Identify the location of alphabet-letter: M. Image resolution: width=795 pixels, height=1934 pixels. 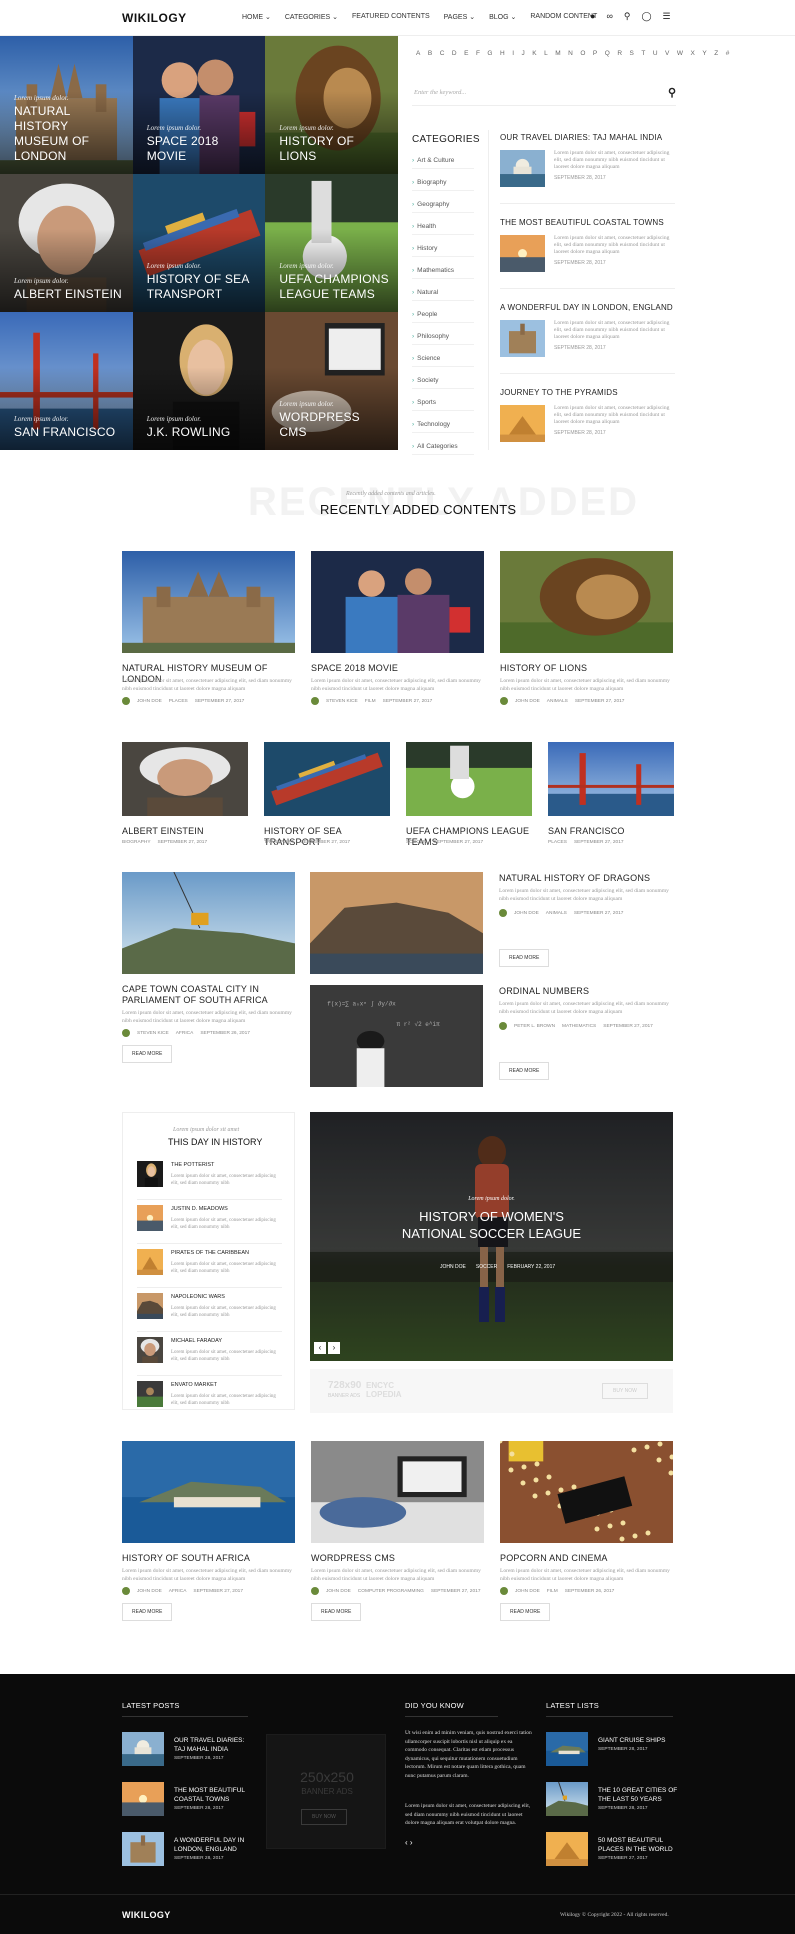
(557, 53).